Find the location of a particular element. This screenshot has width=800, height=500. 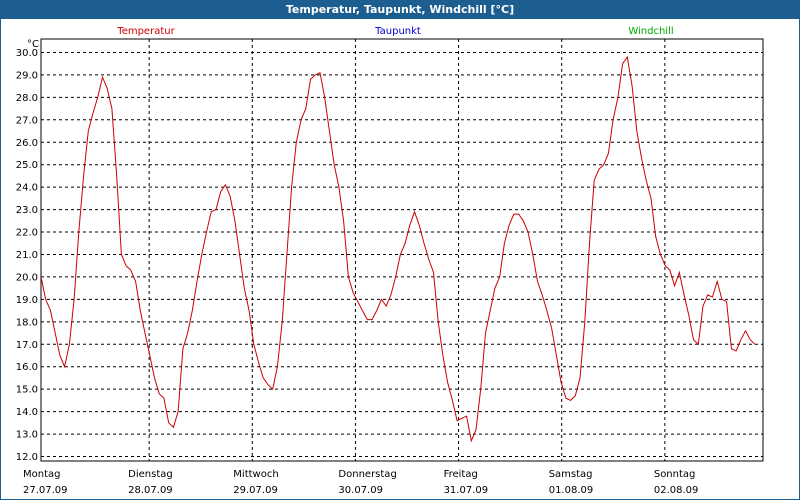

x-day-label: Sonntag is located at coordinates (675, 474).